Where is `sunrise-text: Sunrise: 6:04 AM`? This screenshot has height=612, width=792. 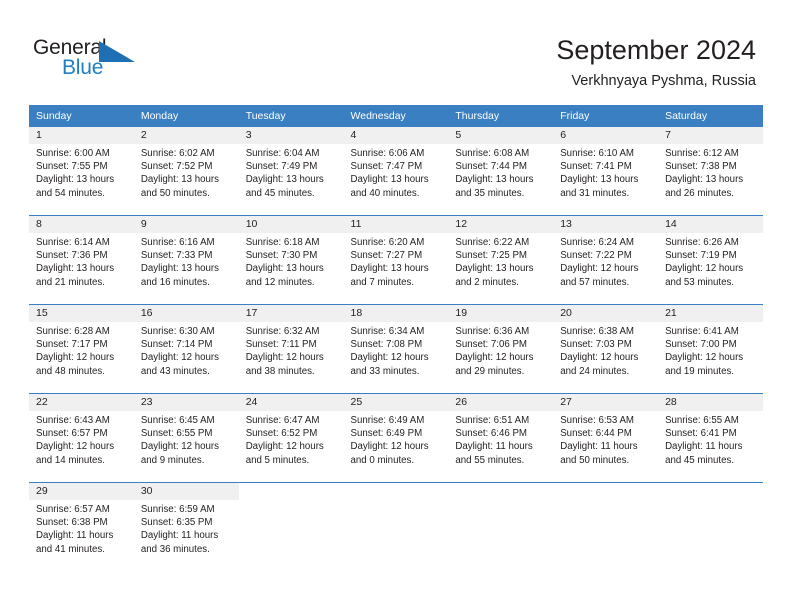
sunrise-text: Sunrise: 6:04 AM is located at coordinates (282, 153).